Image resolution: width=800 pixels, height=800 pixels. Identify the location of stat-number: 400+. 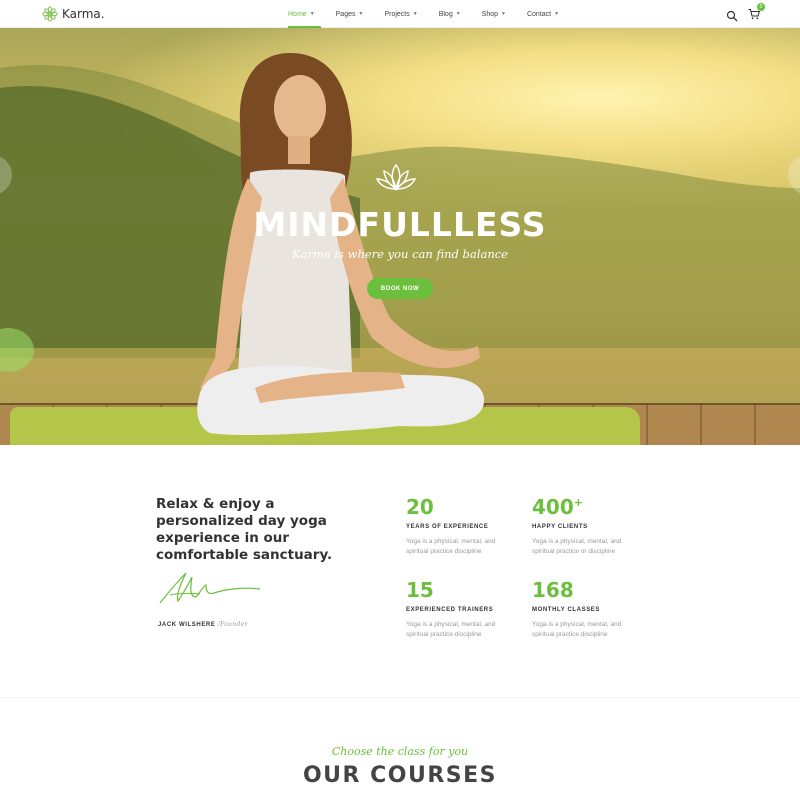
(557, 507).